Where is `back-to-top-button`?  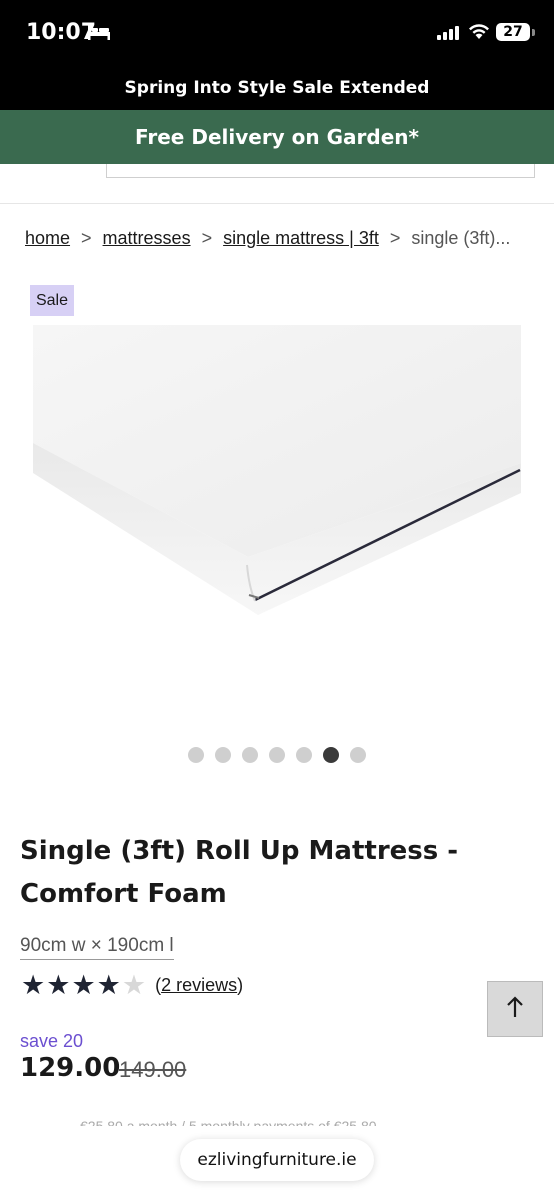 back-to-top-button is located at coordinates (515, 1009).